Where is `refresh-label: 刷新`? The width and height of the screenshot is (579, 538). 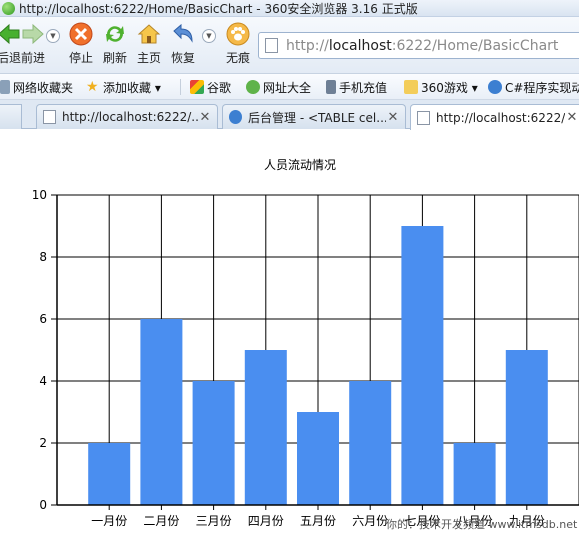
refresh-label: 刷新 is located at coordinates (114, 58).